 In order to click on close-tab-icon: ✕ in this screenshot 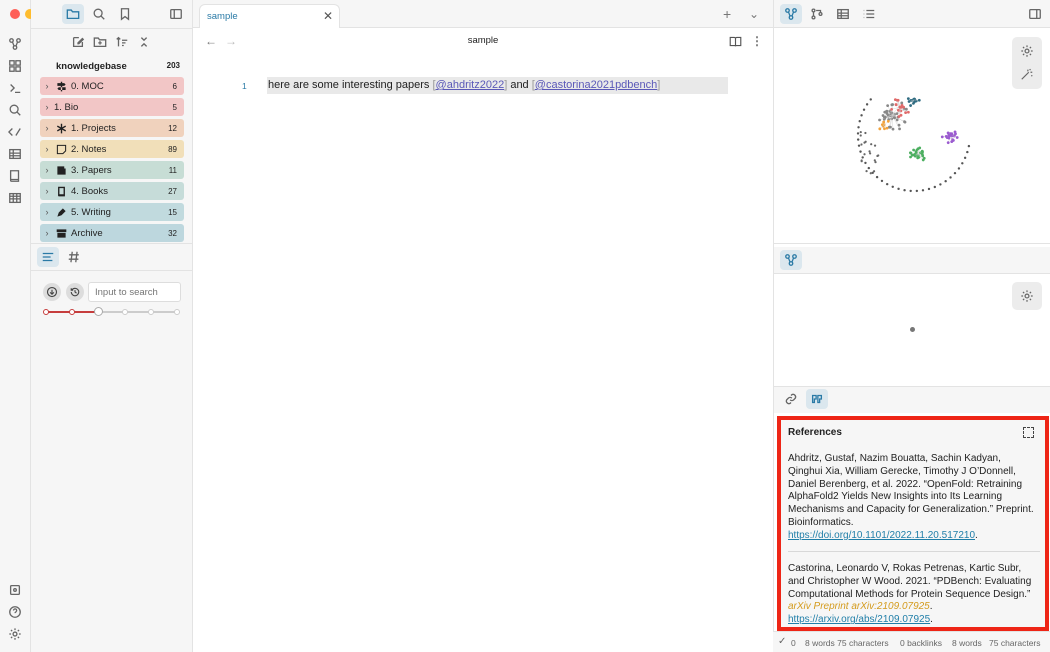, I will do `click(328, 16)`.